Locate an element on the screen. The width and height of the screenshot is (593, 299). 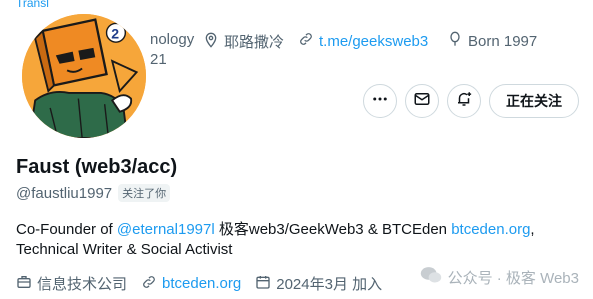
profession-text: nology is located at coordinates (172, 39).